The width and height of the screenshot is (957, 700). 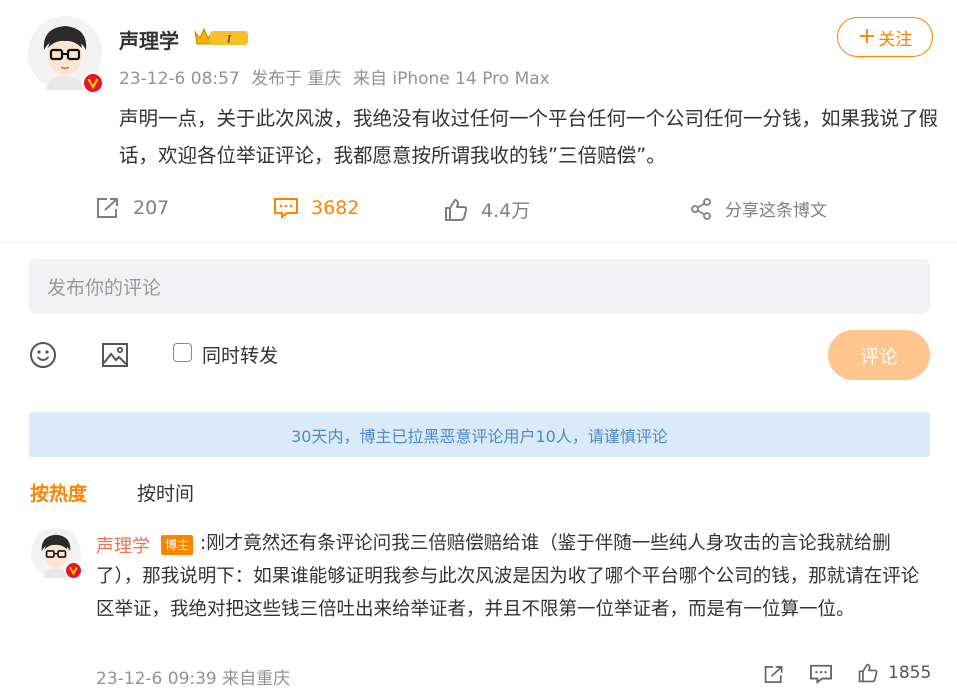 I want to click on comment-meta: 23-12-6 09:39 来自重庆, so click(x=193, y=676).